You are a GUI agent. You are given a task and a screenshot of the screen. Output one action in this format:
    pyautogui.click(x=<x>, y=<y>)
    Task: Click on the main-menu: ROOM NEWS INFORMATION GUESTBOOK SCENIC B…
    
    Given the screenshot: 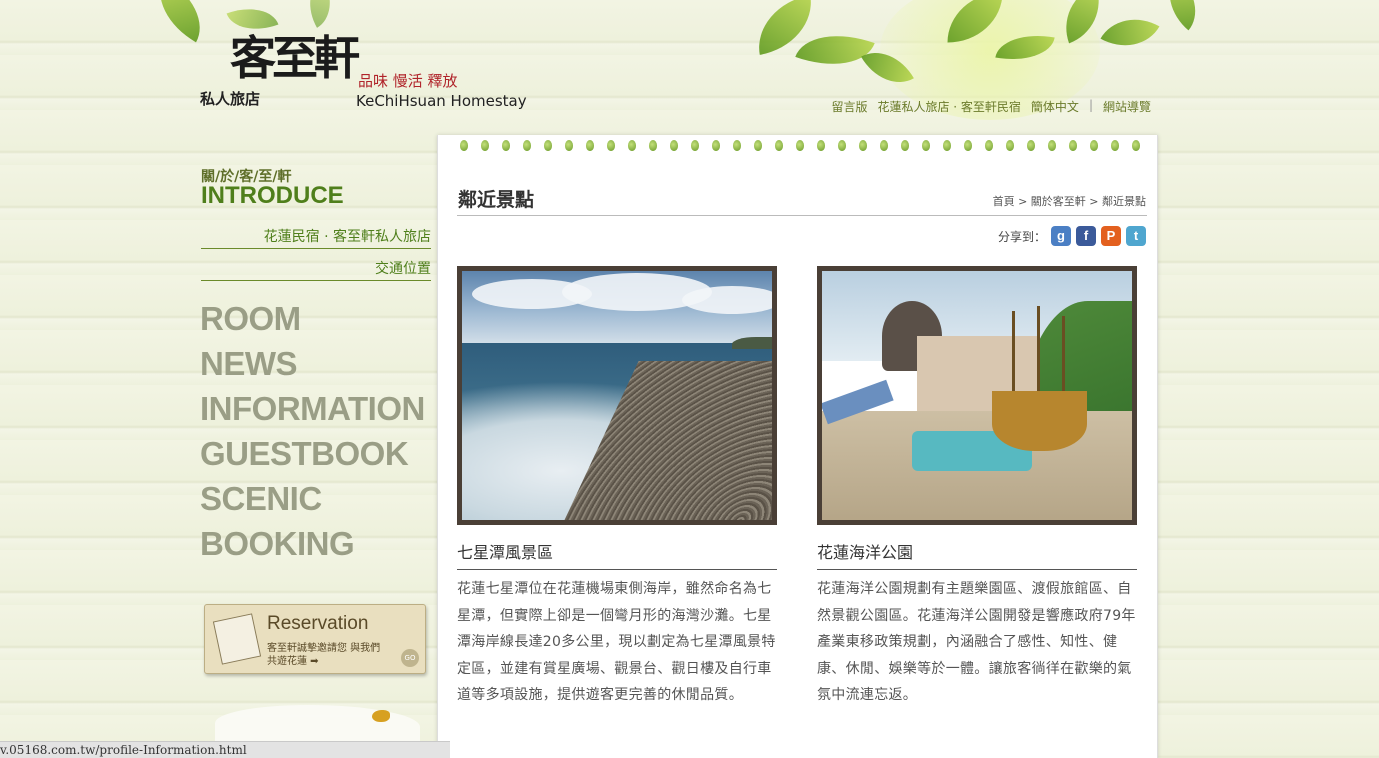 What is the action you would take?
    pyautogui.click(x=312, y=431)
    